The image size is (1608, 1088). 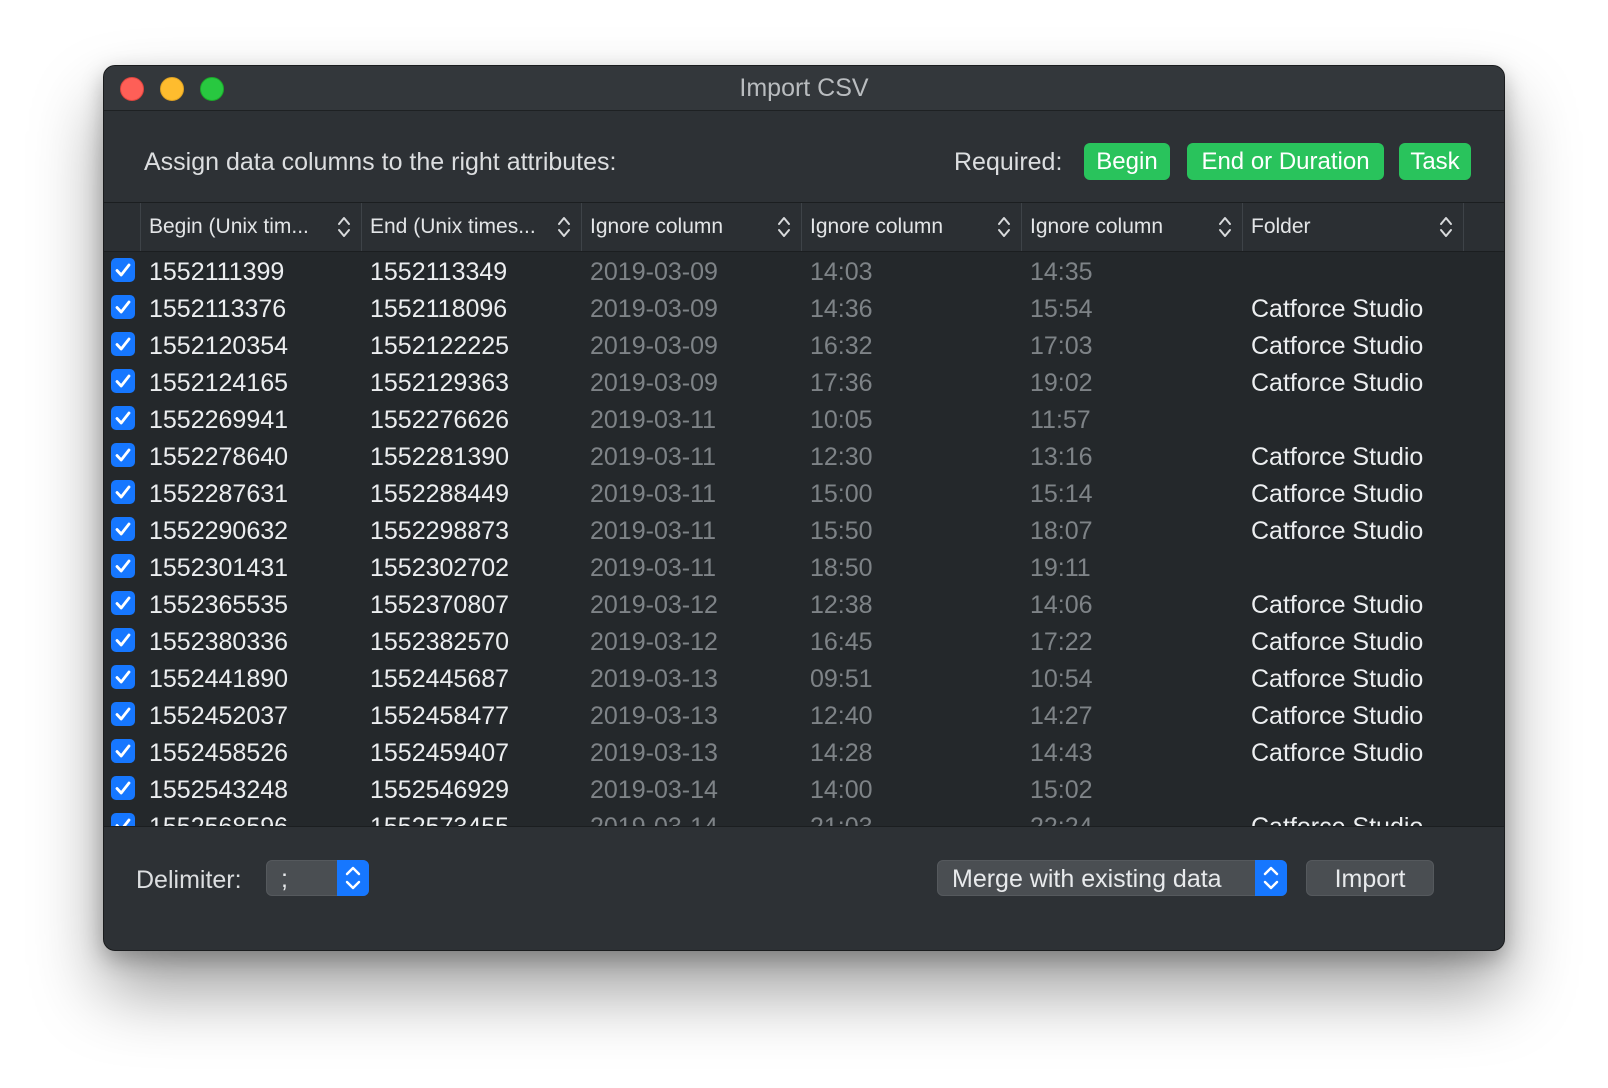 I want to click on cell-end-time: 14:35, so click(x=1061, y=272).